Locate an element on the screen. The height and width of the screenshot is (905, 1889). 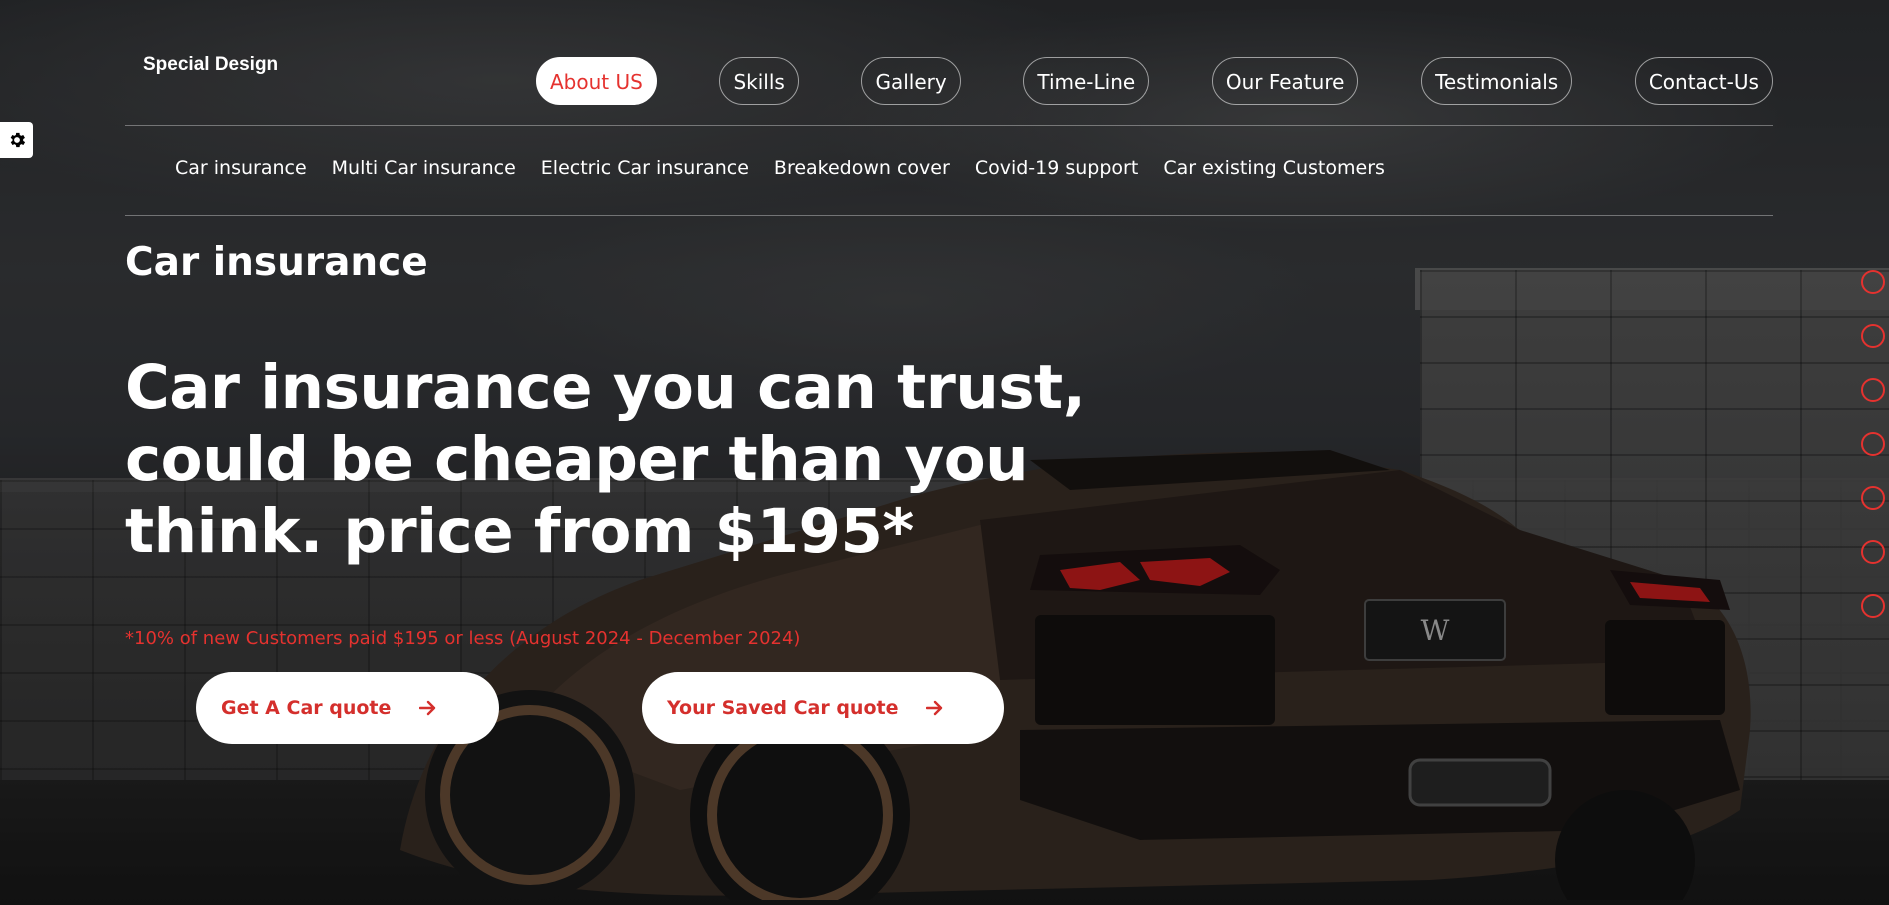
nav-item-testimonials: Testimonials is located at coordinates (1497, 81).